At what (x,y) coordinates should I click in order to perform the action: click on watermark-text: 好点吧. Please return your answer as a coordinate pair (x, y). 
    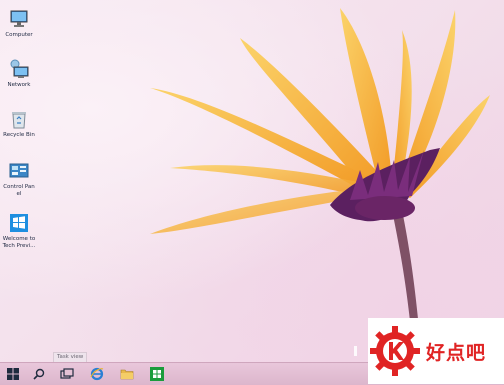
    Looking at the image, I should click on (456, 352).